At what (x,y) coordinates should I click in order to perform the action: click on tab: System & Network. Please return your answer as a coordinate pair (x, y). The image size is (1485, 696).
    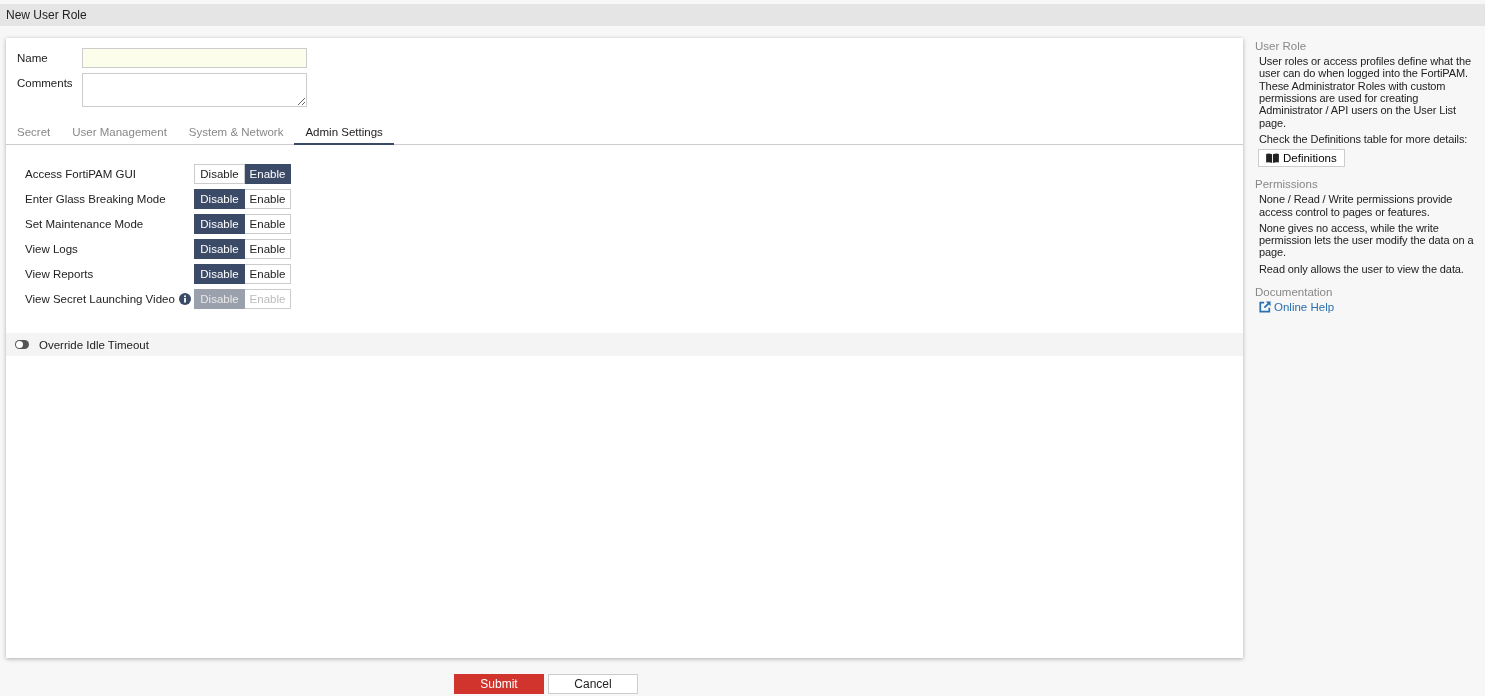
    Looking at the image, I should click on (236, 133).